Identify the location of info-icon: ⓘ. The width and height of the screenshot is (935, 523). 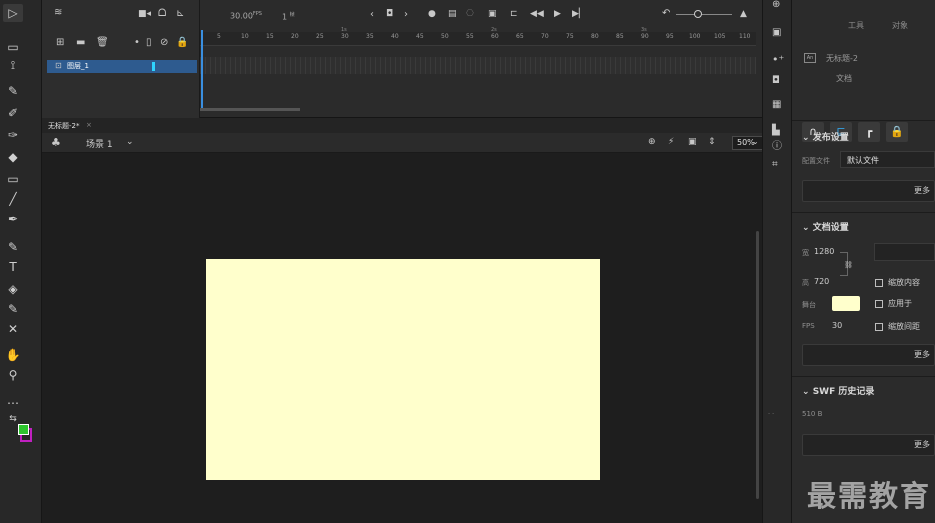
(777, 147).